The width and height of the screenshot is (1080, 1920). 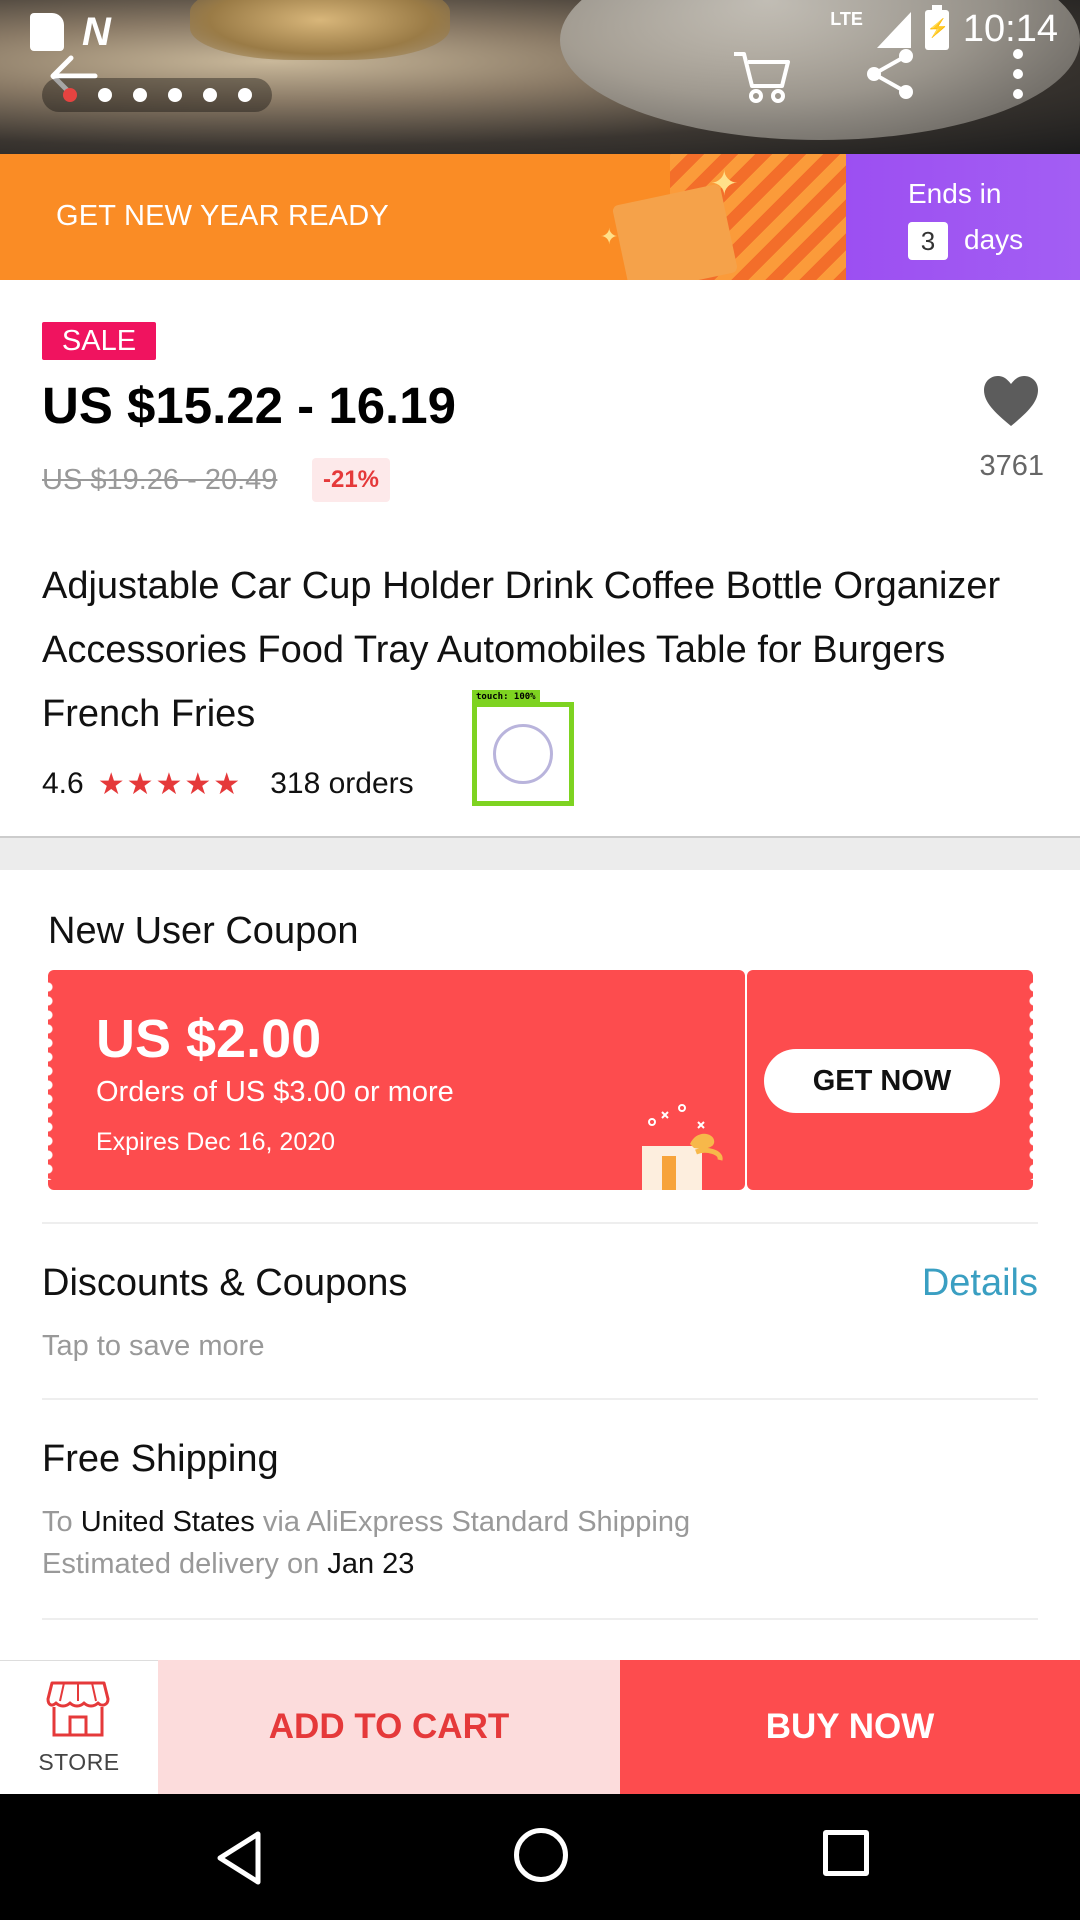 What do you see at coordinates (928, 241) in the screenshot?
I see `countdown-days: 3` at bounding box center [928, 241].